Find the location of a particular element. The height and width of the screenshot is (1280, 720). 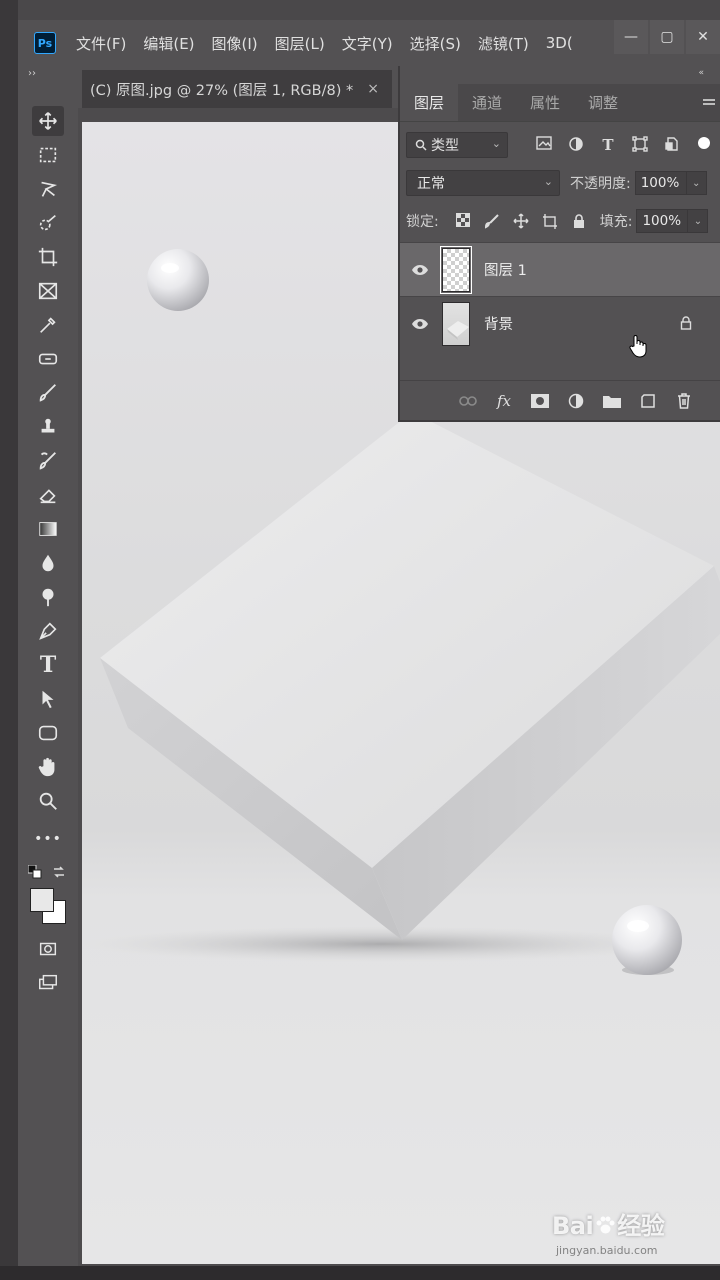

layer-filter-row: 类型 ⌄ T is located at coordinates (560, 145).